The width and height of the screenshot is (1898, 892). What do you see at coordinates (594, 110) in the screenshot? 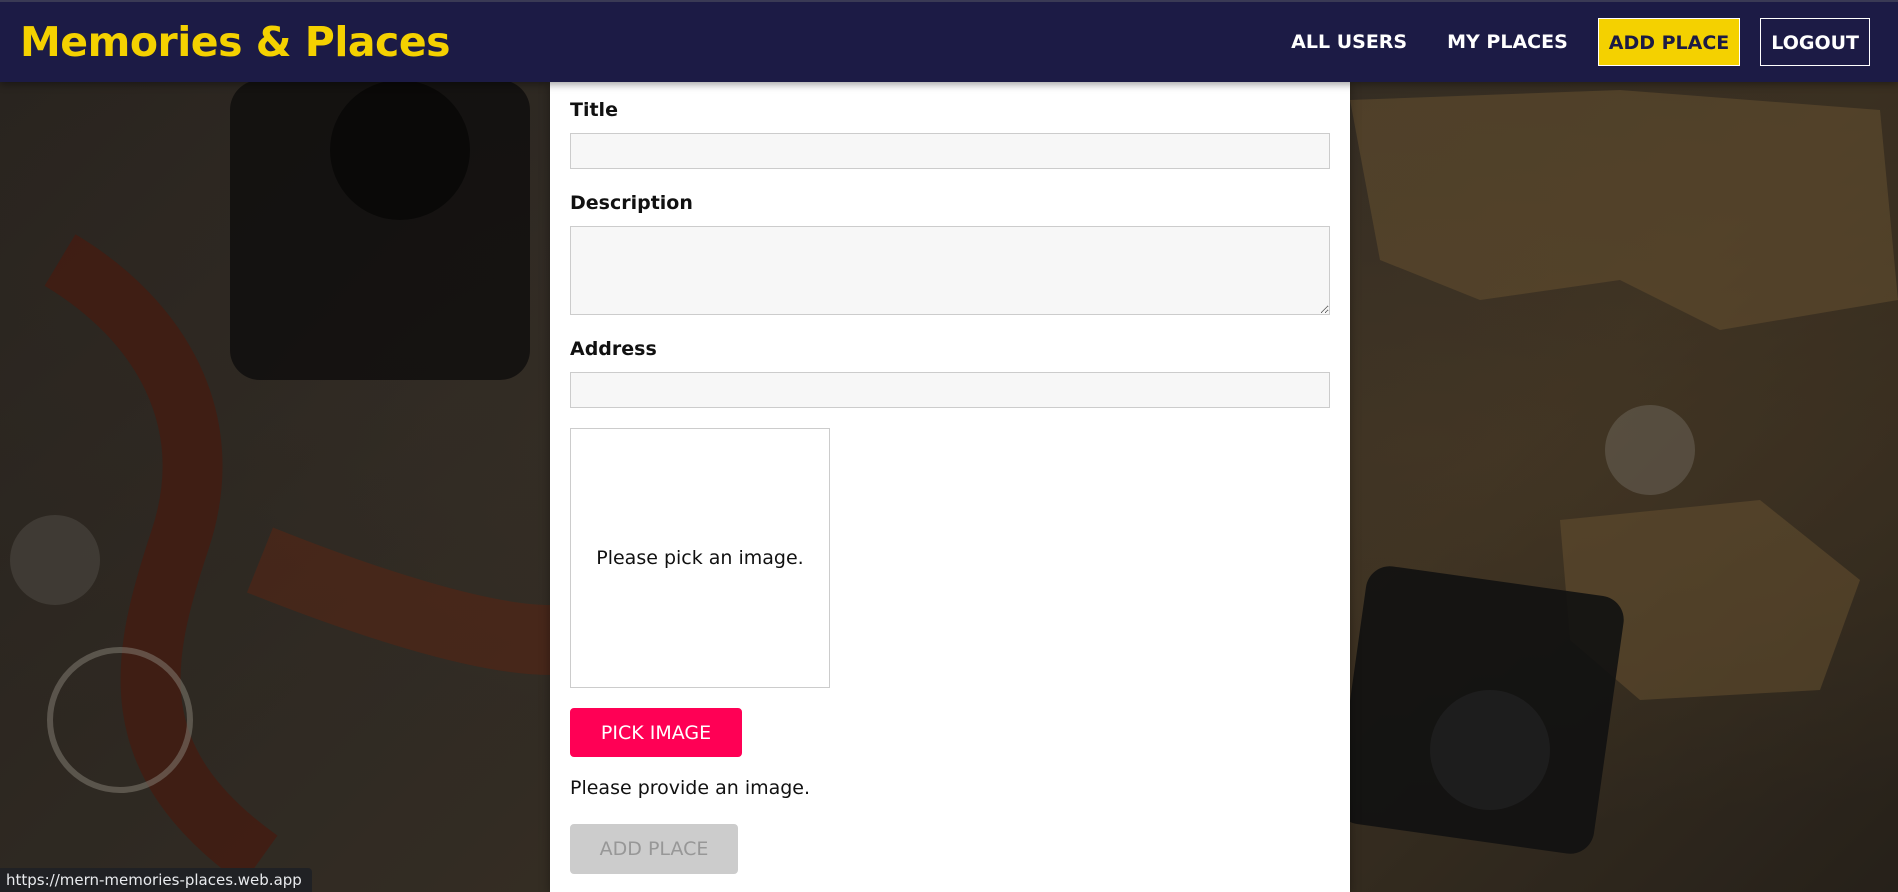
I see `title-label: Title` at bounding box center [594, 110].